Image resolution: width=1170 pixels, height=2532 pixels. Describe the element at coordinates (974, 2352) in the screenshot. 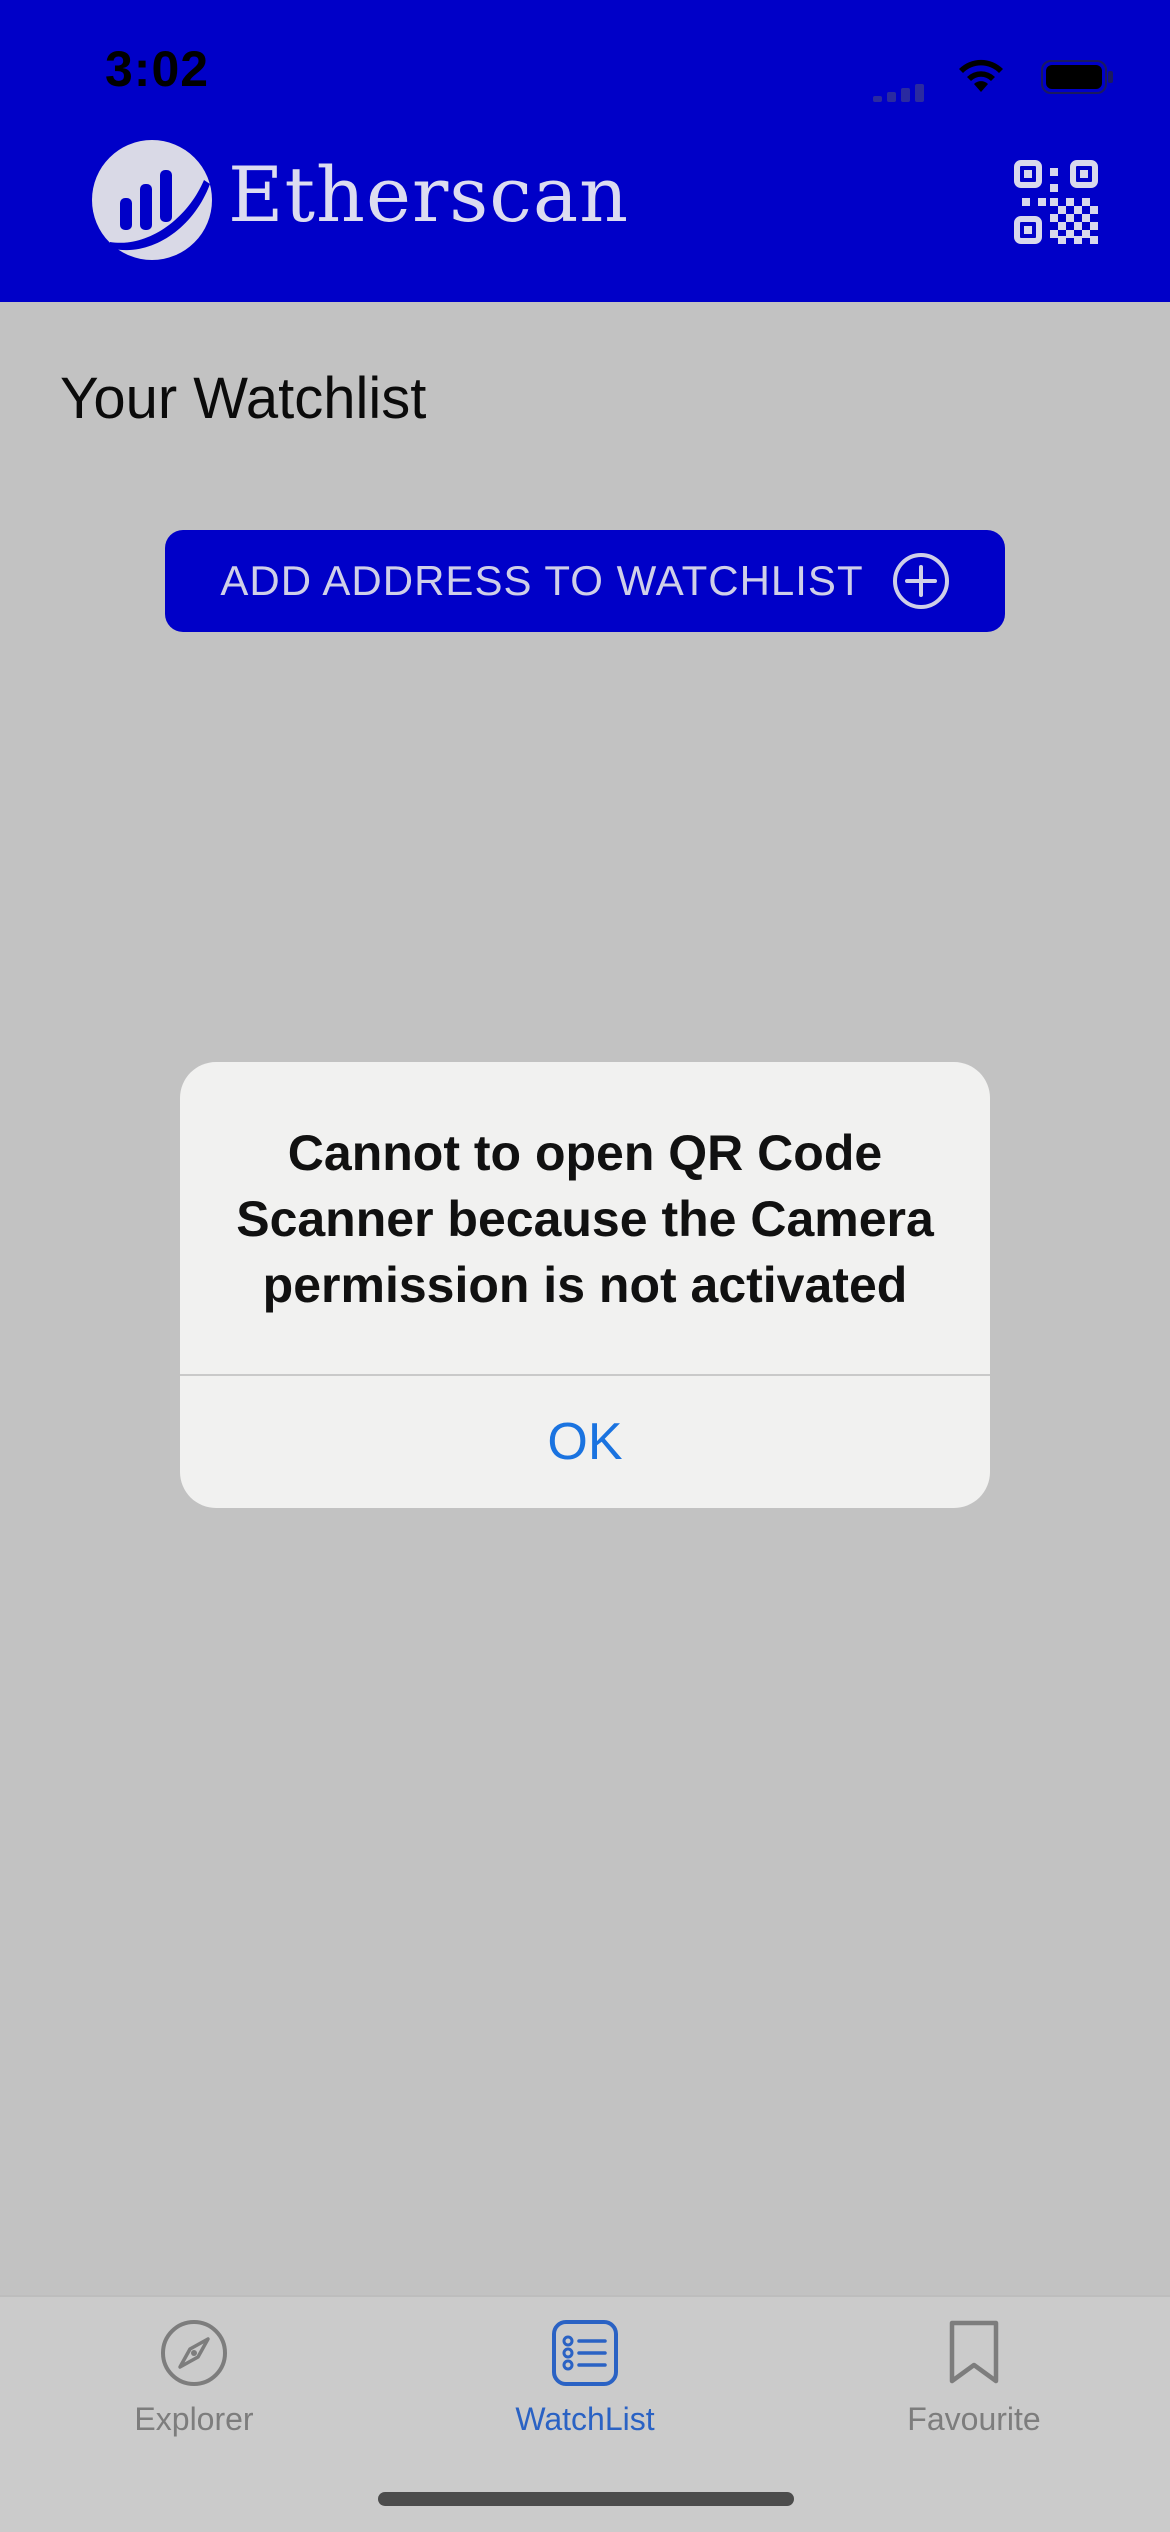

I see `bookmark-icon` at that location.